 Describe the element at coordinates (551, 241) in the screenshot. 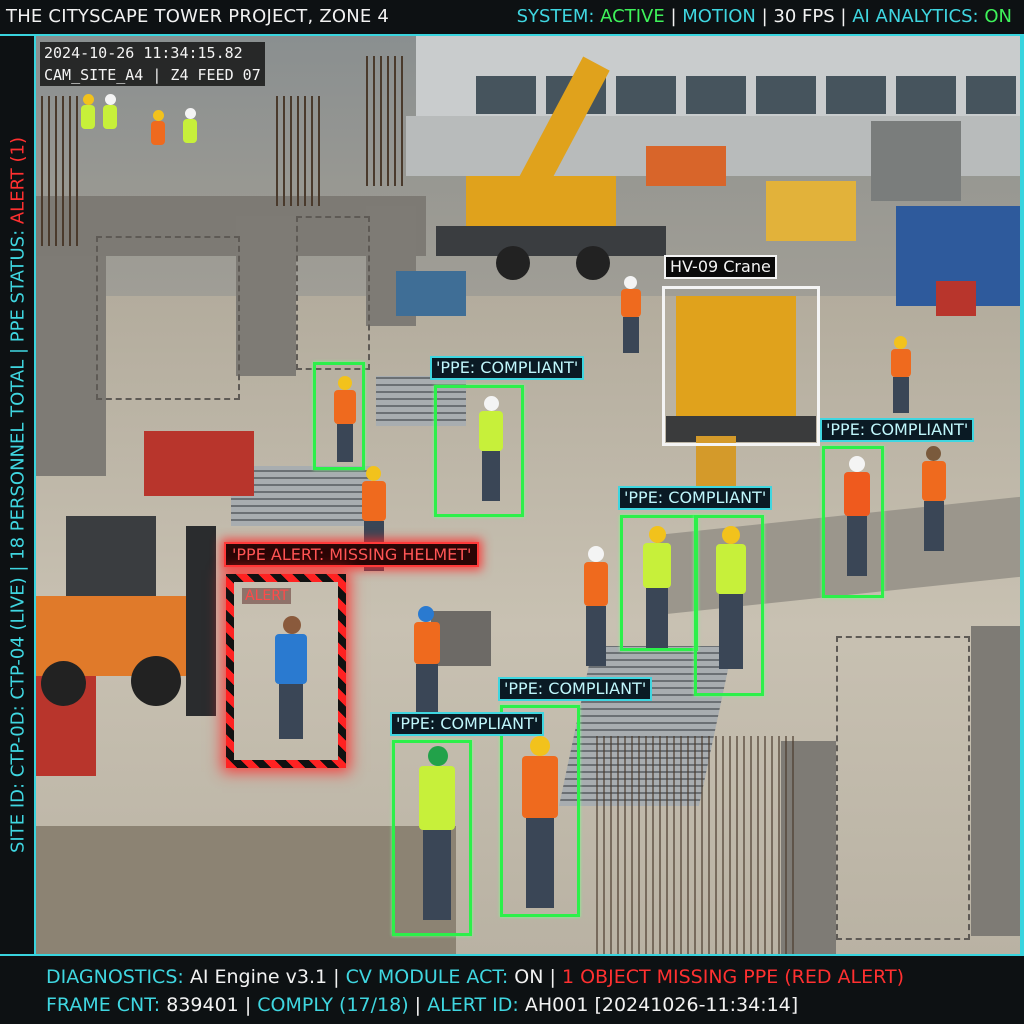

I see `crane-chassis` at that location.